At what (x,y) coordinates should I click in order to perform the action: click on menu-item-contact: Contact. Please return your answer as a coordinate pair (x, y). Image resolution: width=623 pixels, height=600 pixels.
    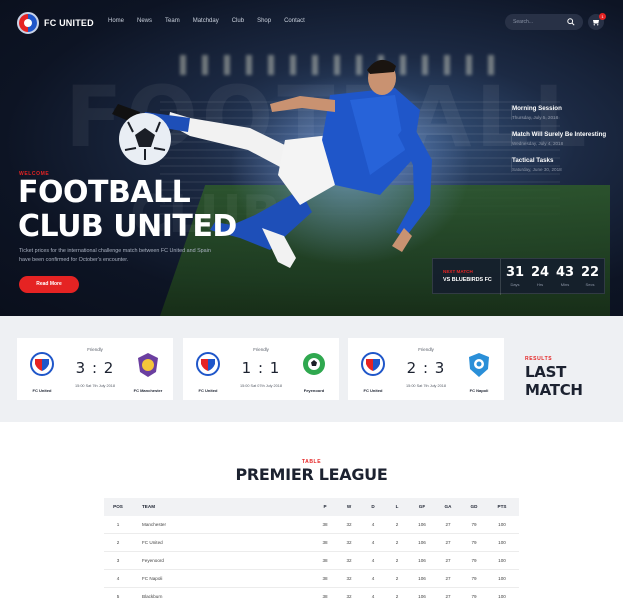
    Looking at the image, I should click on (294, 21).